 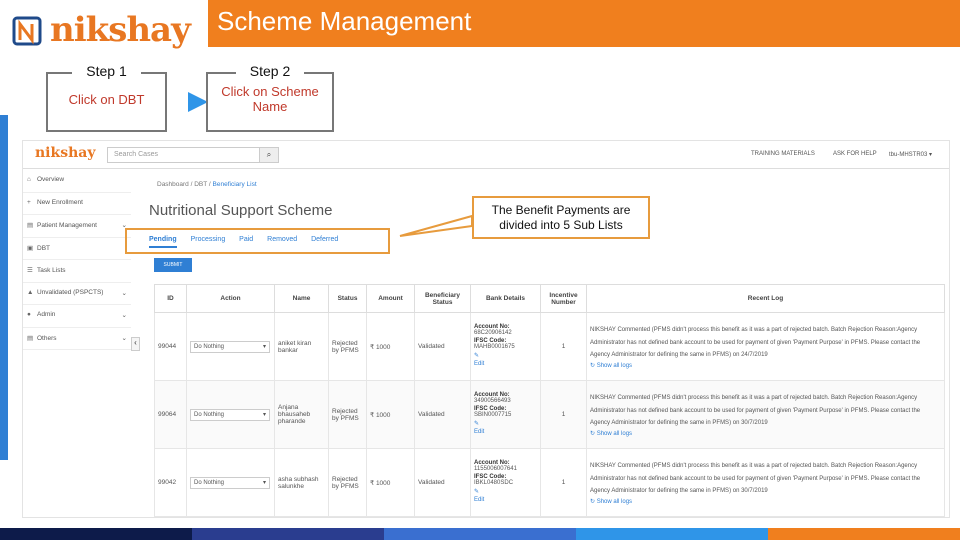 I want to click on col-incentive-number: Incentive Number, so click(x=563, y=298).